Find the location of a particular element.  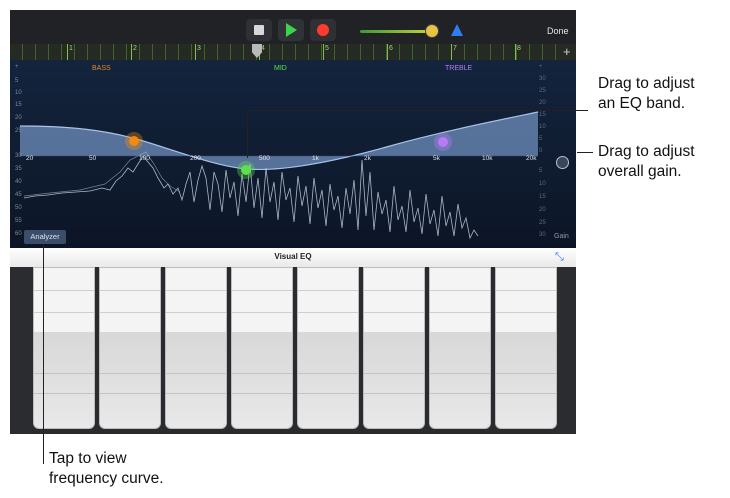

treble-label: TREBLE is located at coordinates (459, 68).